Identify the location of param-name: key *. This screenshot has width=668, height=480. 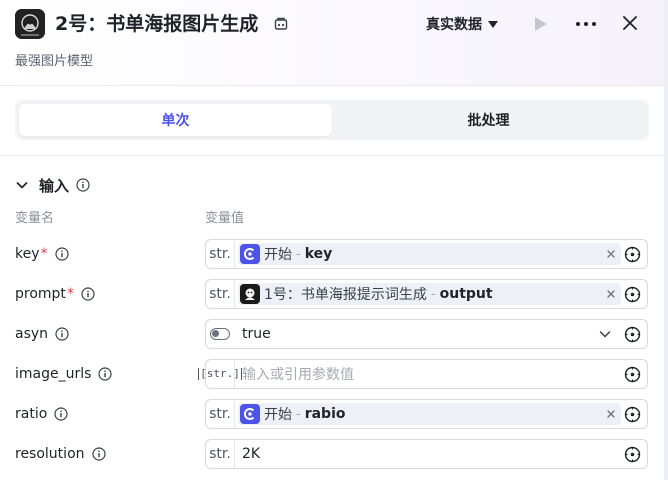
(42, 254).